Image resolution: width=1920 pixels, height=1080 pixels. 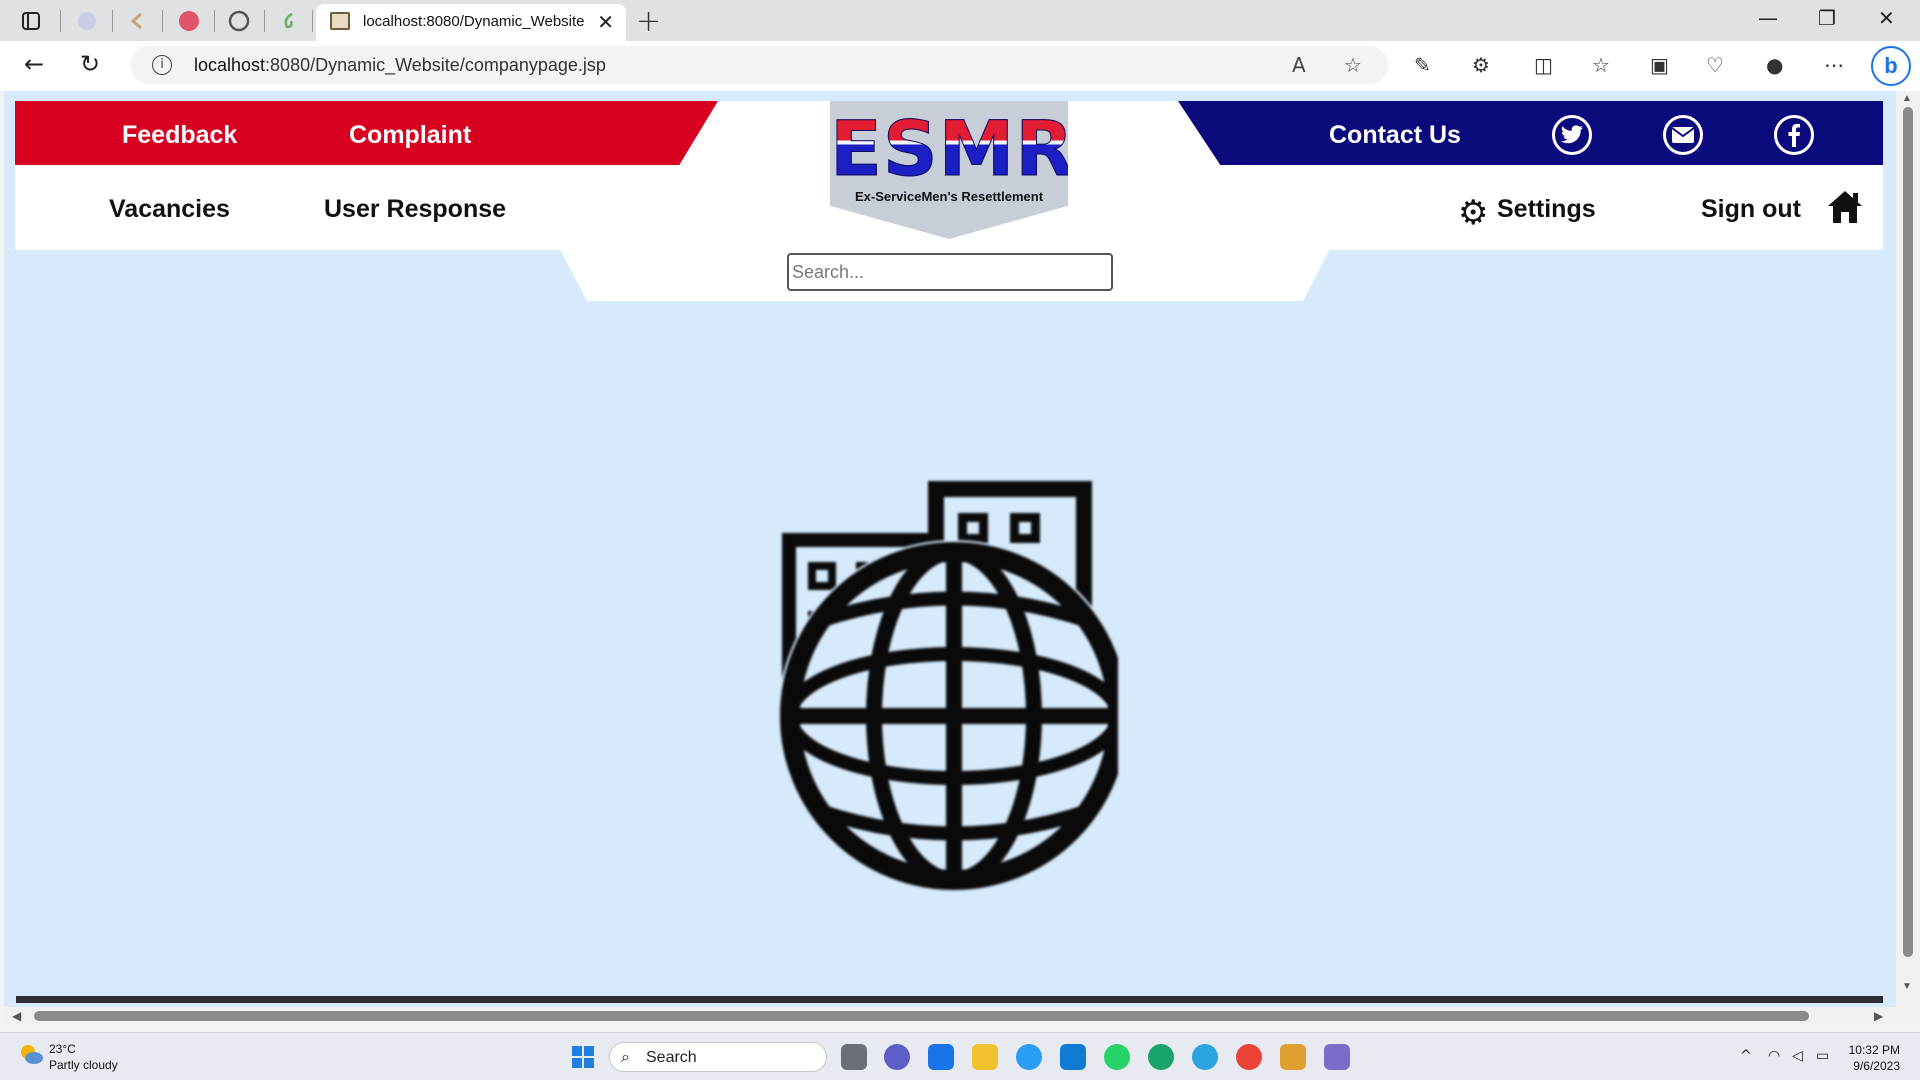 What do you see at coordinates (1907, 986) in the screenshot?
I see `scroll-down-icon: ▼` at bounding box center [1907, 986].